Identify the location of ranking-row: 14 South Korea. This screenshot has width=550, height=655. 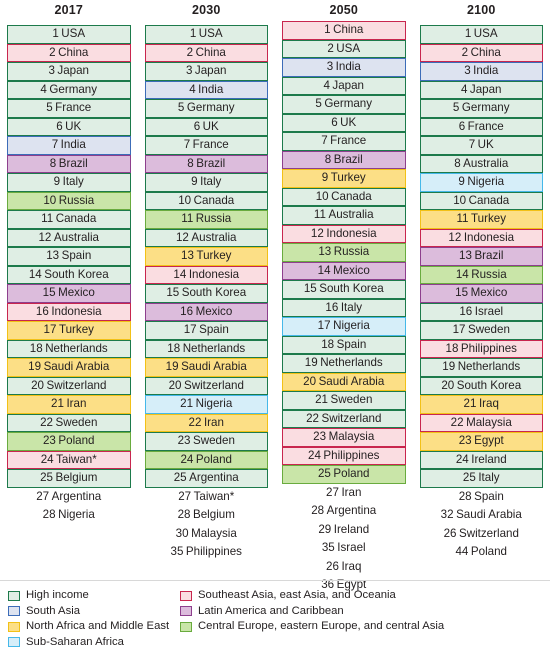
(69, 275).